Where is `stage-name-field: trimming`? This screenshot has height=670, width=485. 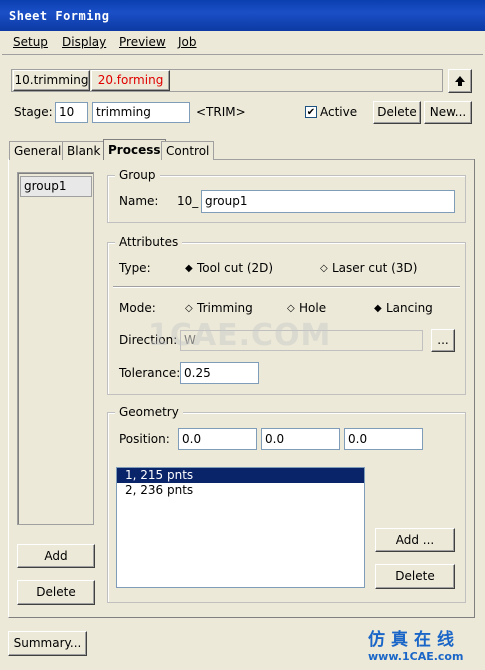 stage-name-field: trimming is located at coordinates (141, 112).